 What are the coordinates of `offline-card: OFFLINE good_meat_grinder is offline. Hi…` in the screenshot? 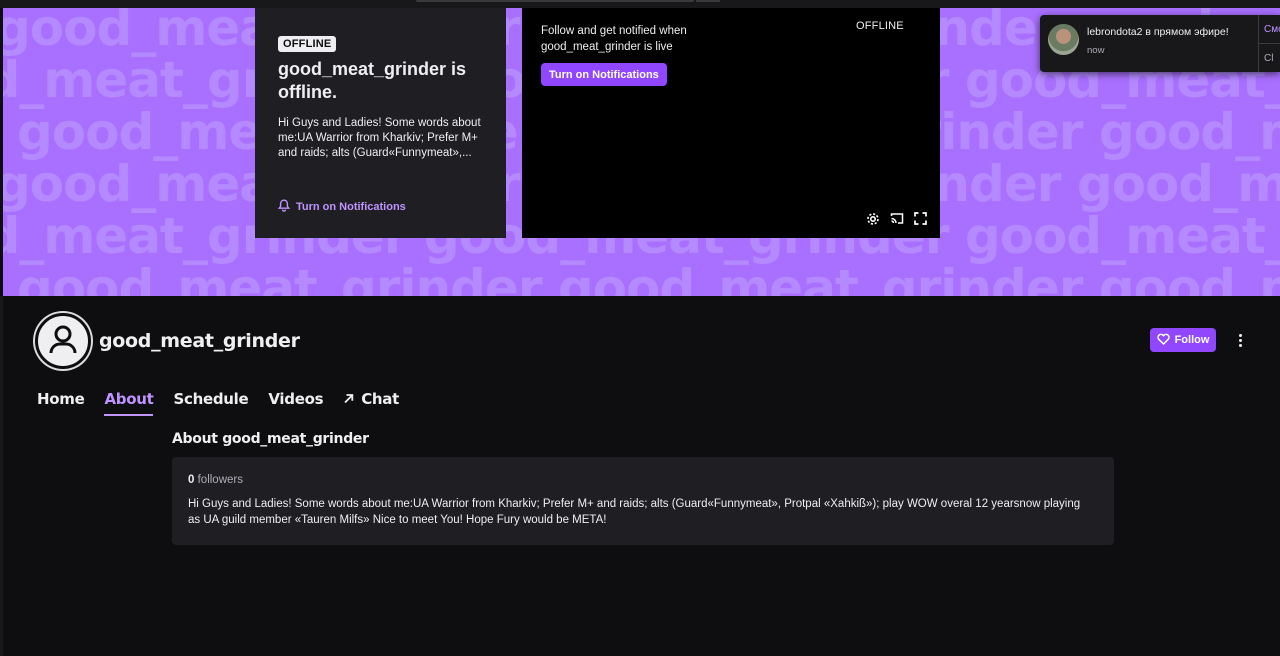 It's located at (380, 123).